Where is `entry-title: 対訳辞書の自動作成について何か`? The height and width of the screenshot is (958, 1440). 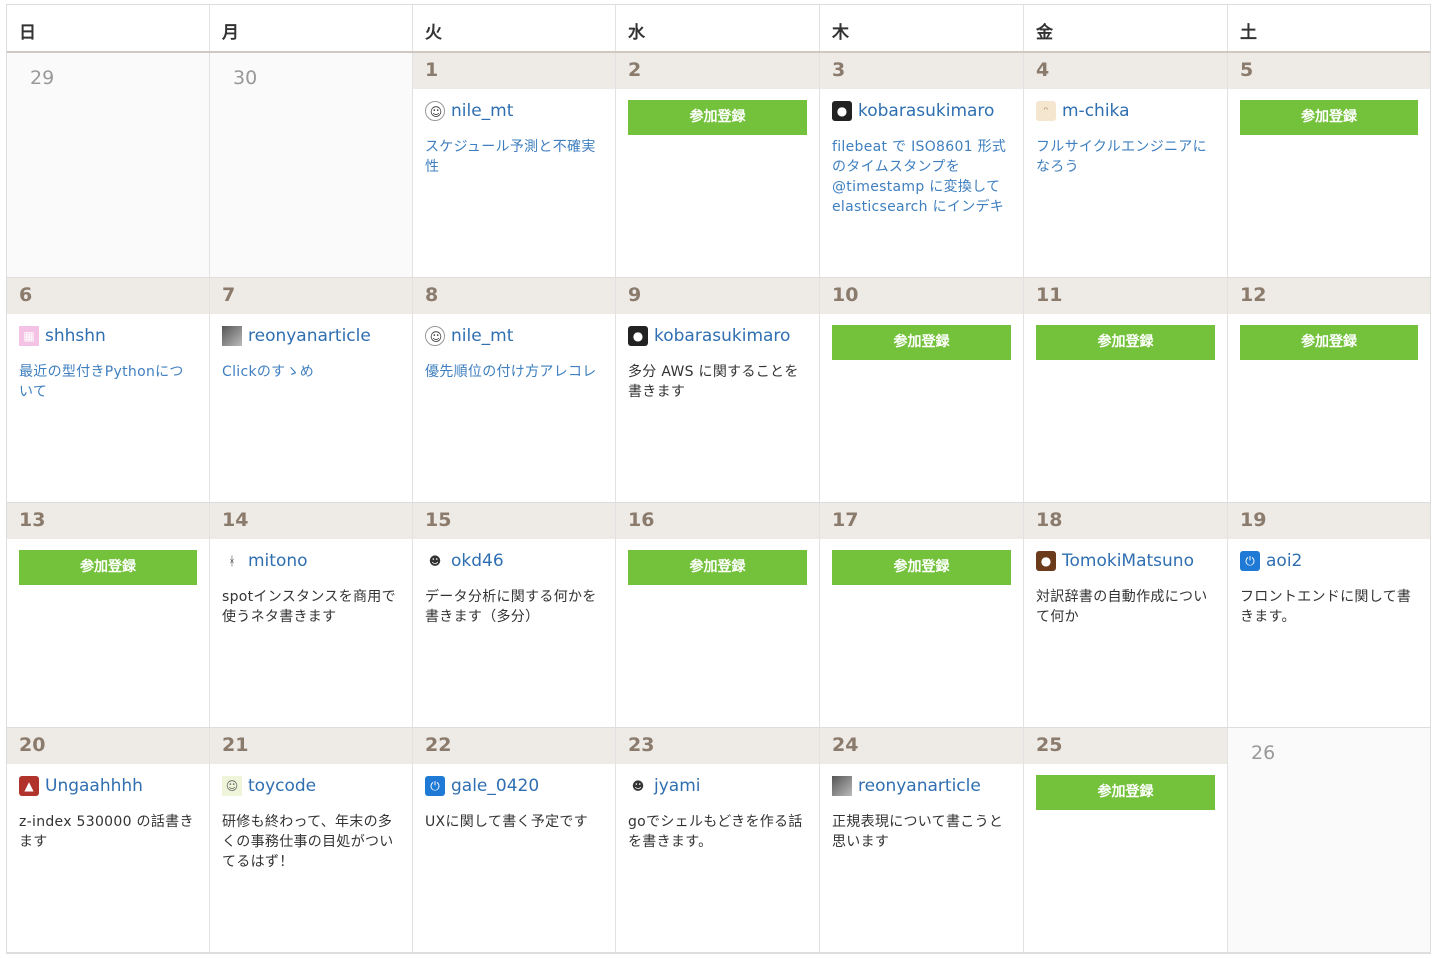
entry-title: 対訳辞書の自動作成について何か is located at coordinates (1122, 607).